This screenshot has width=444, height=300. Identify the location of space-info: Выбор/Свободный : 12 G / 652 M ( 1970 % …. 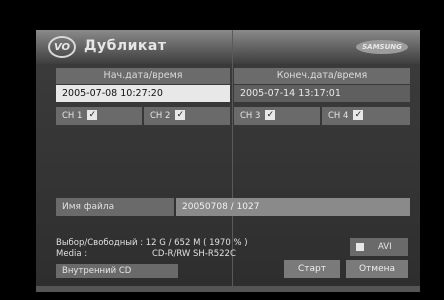
(152, 243).